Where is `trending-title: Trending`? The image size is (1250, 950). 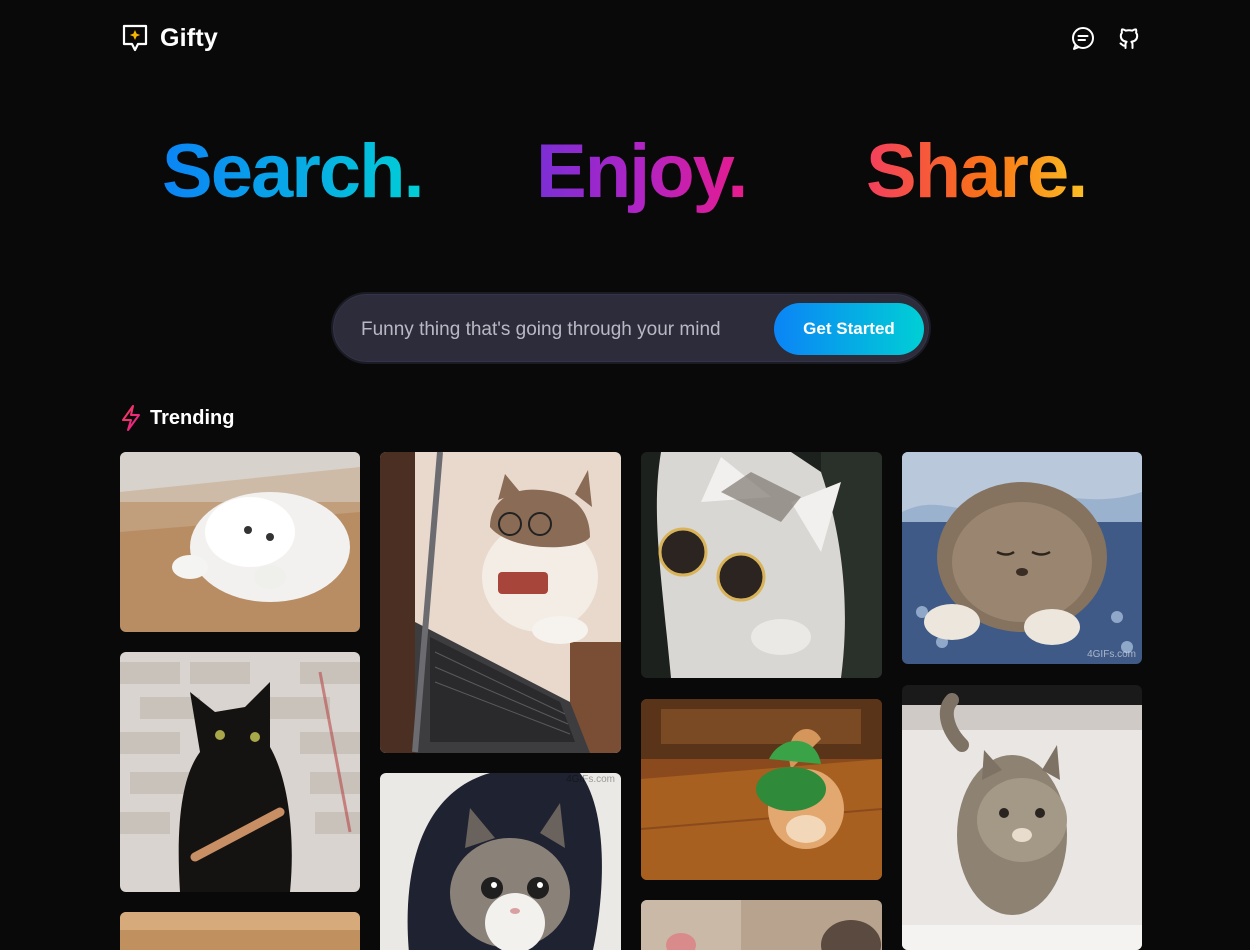 trending-title: Trending is located at coordinates (192, 417).